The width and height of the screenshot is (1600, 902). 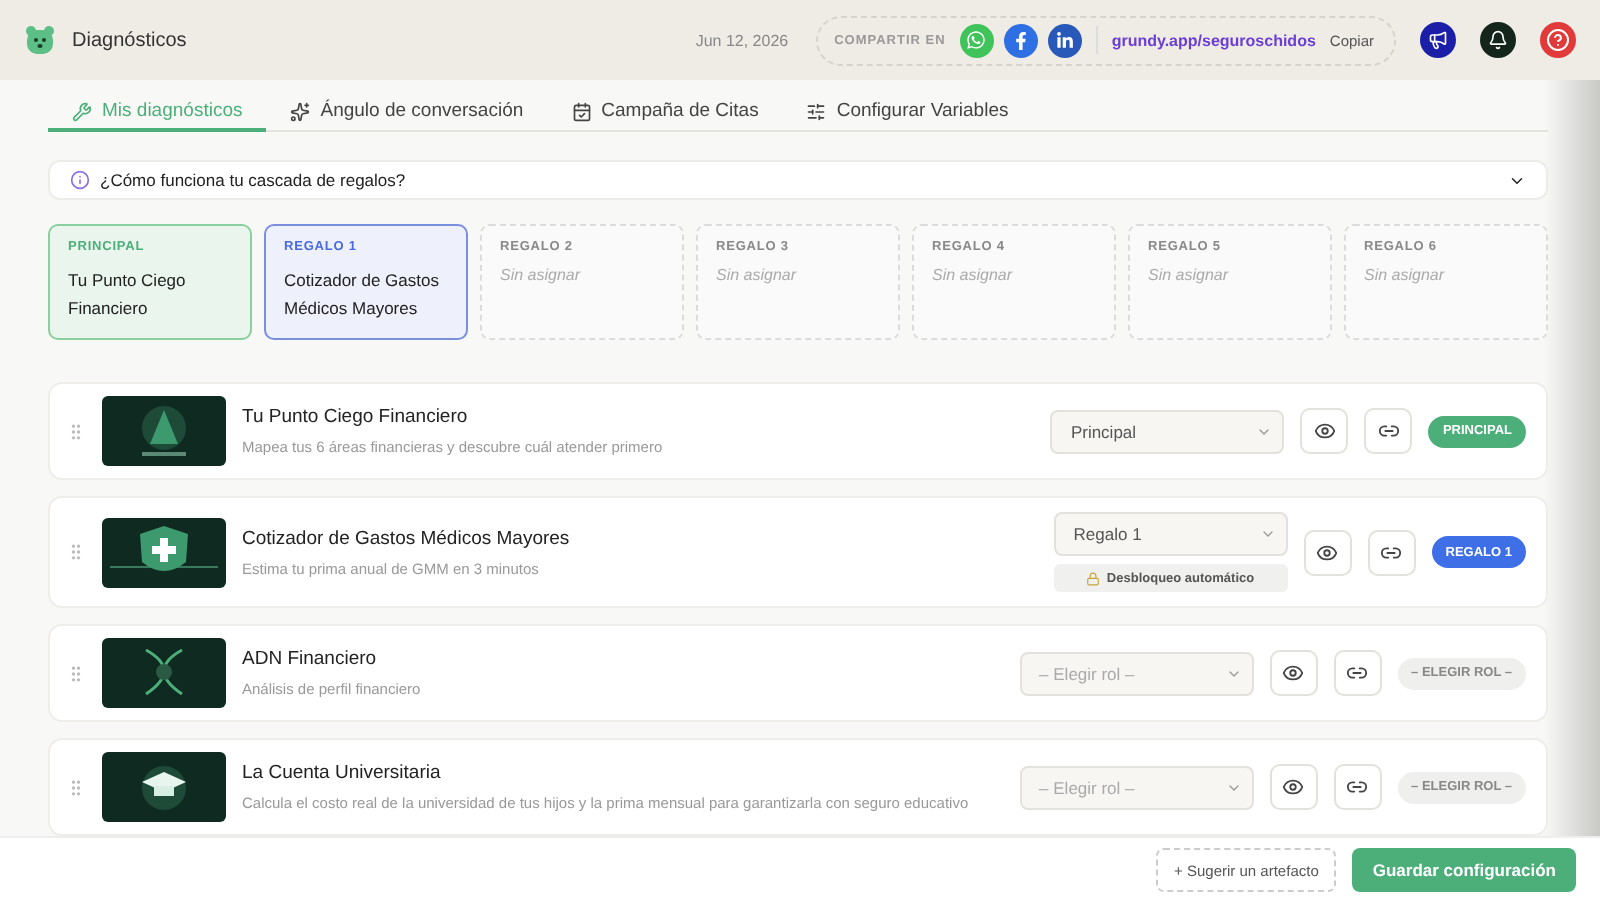 What do you see at coordinates (407, 113) in the screenshot?
I see `tab: Ángulo de conversación` at bounding box center [407, 113].